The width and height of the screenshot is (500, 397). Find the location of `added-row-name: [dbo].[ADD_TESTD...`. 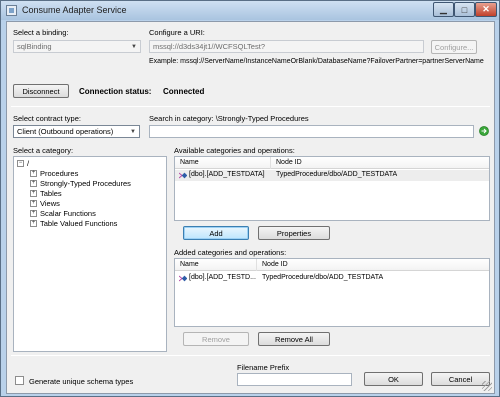

added-row-name: [dbo].[ADD_TESTD... is located at coordinates (222, 277).